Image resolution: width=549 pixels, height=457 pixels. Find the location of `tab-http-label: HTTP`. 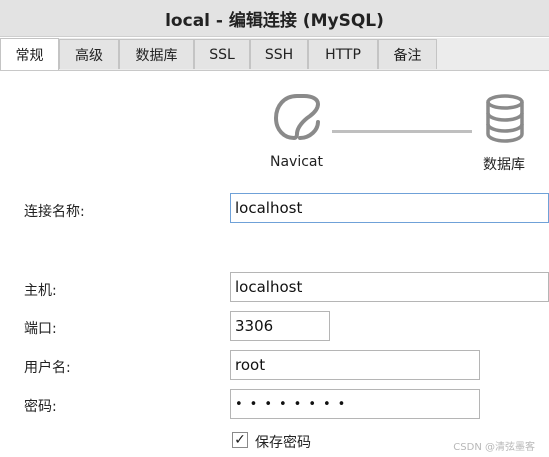

tab-http-label: HTTP is located at coordinates (343, 54).